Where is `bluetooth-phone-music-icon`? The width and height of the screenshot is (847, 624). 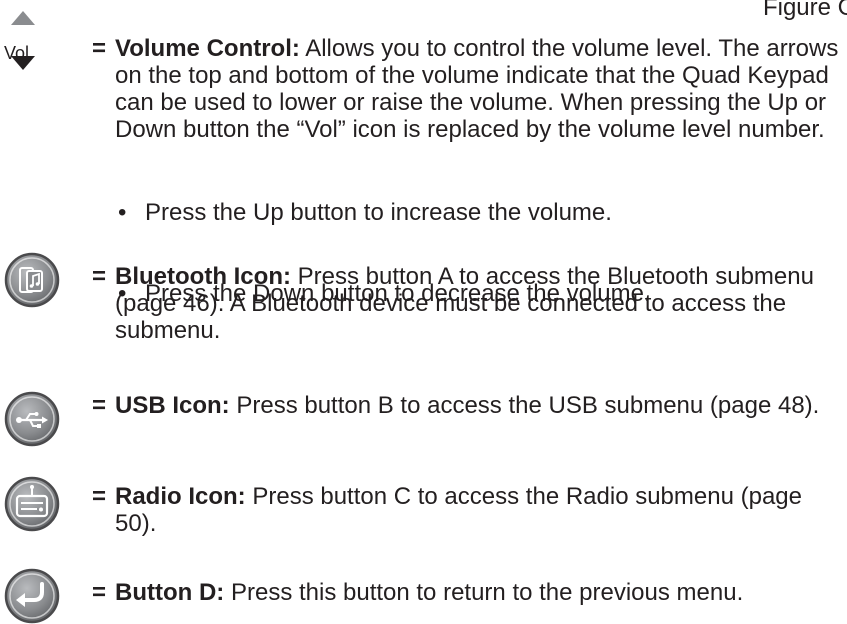
bluetooth-phone-music-icon is located at coordinates (32, 280).